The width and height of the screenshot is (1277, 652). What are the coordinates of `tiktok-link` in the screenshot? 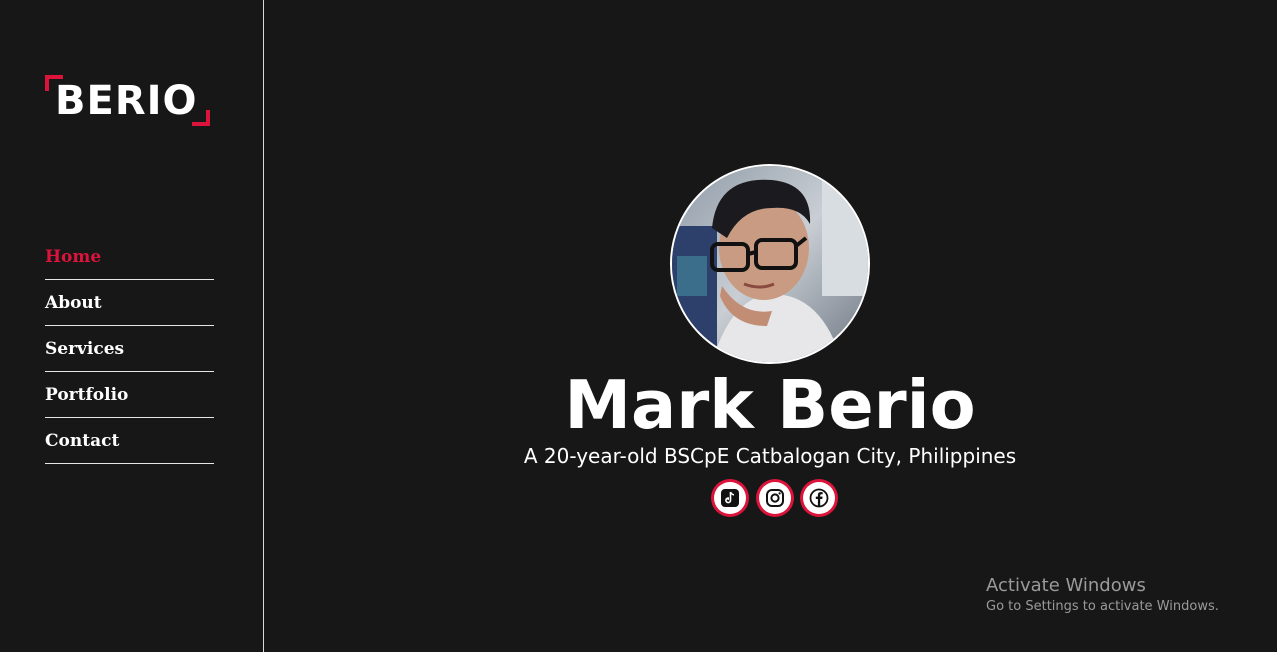 It's located at (730, 498).